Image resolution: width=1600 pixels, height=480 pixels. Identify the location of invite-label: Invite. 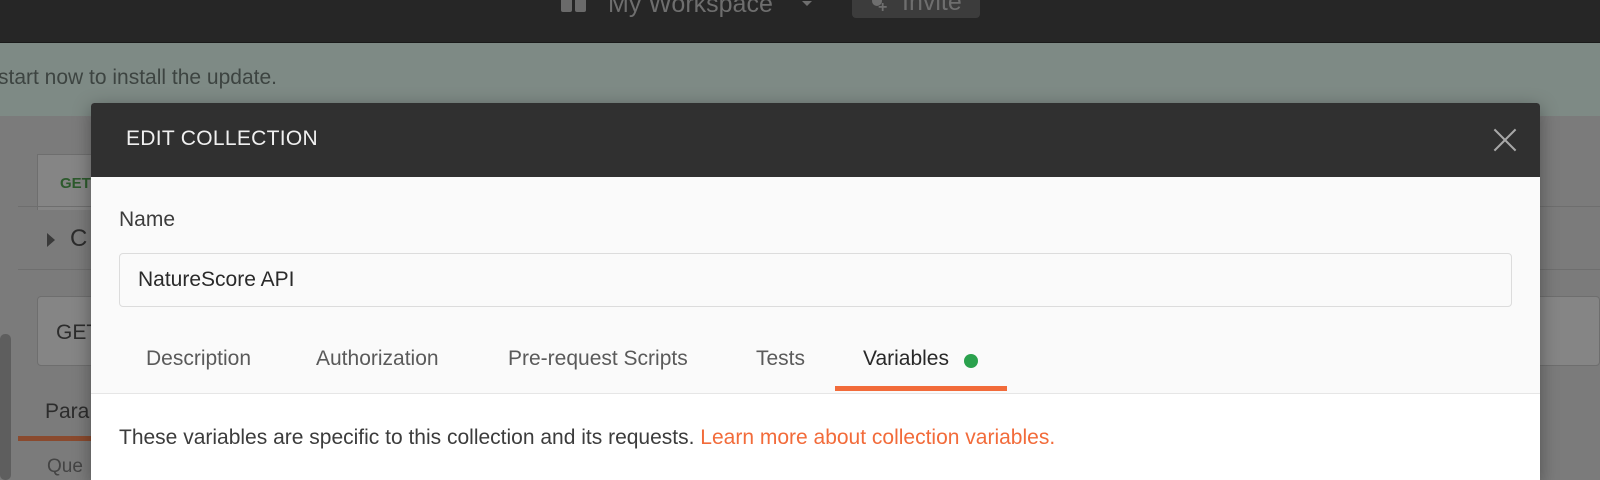
(932, 8).